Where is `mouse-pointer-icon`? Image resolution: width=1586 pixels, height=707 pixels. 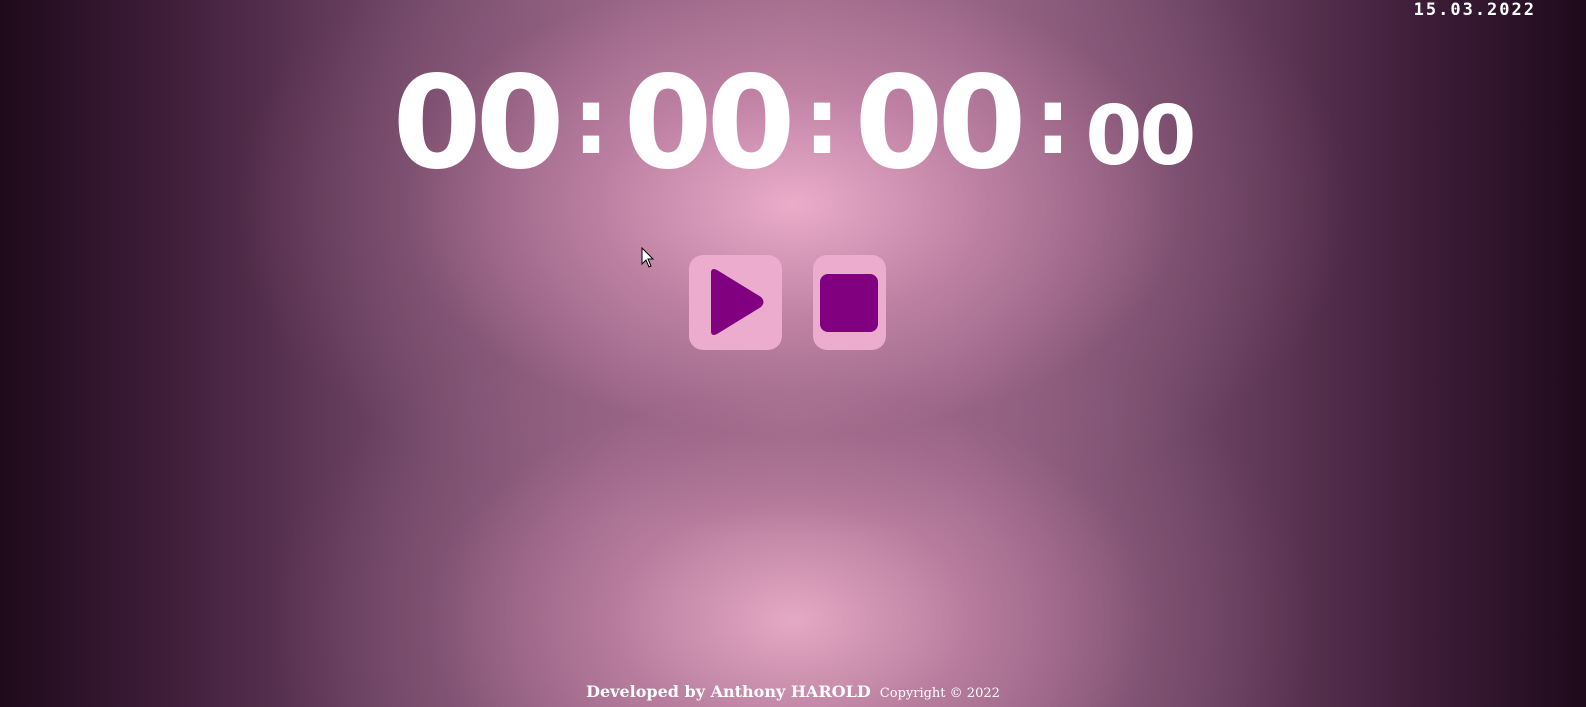
mouse-pointer-icon is located at coordinates (648, 257).